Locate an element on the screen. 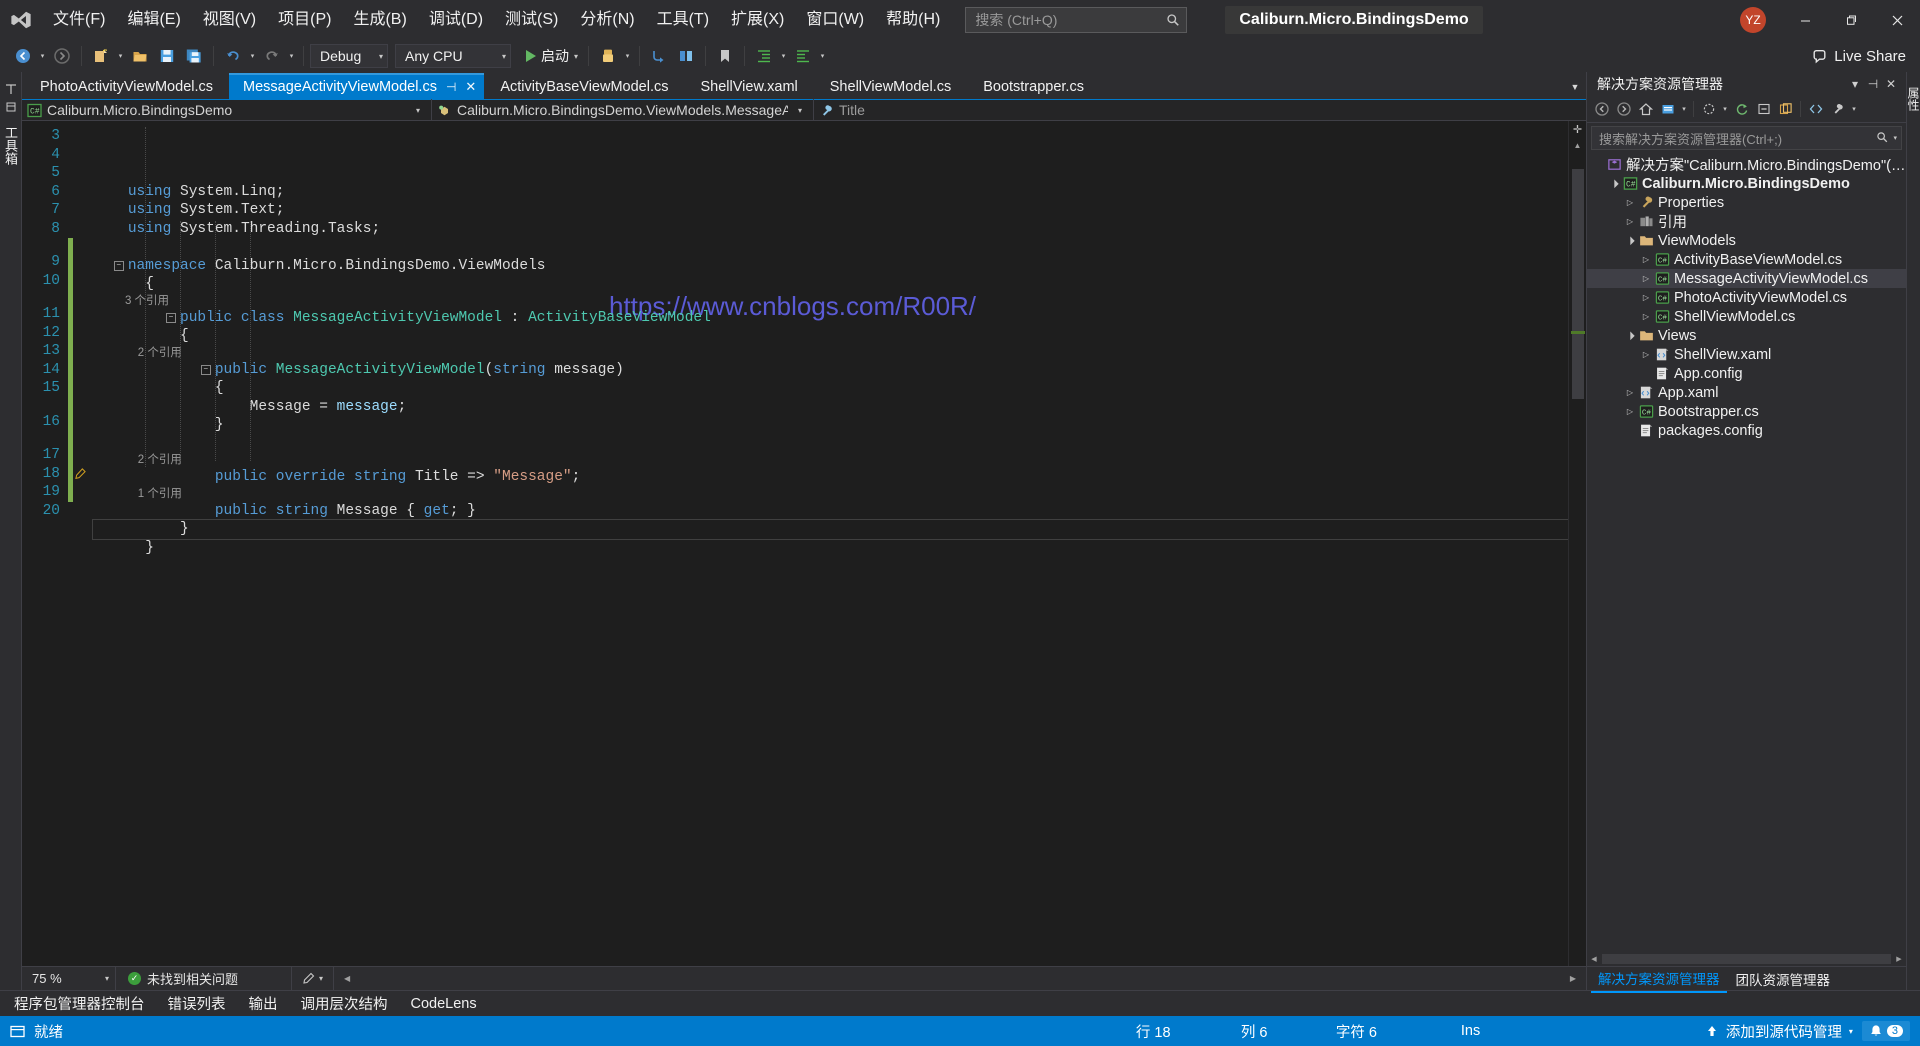  save-all-icon is located at coordinates (194, 56).